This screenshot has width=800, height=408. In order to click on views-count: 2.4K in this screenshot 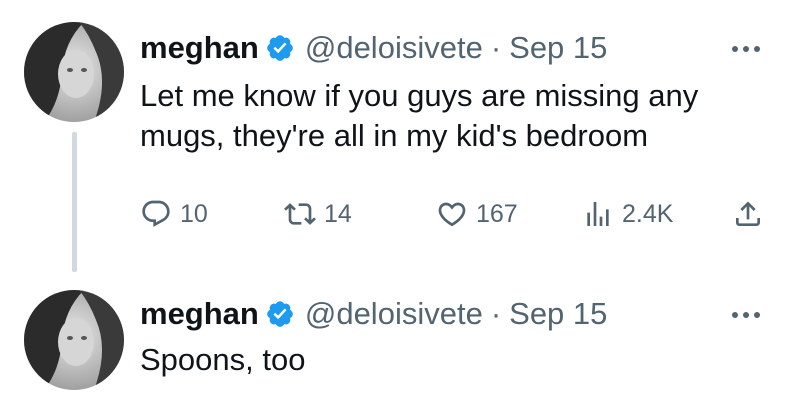, I will do `click(648, 213)`.